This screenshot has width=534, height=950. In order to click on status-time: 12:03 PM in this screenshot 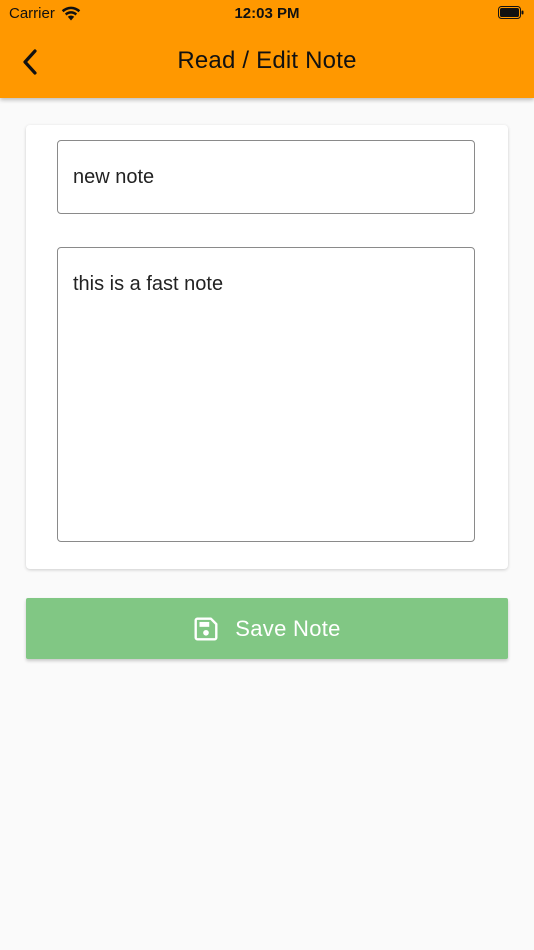, I will do `click(267, 13)`.